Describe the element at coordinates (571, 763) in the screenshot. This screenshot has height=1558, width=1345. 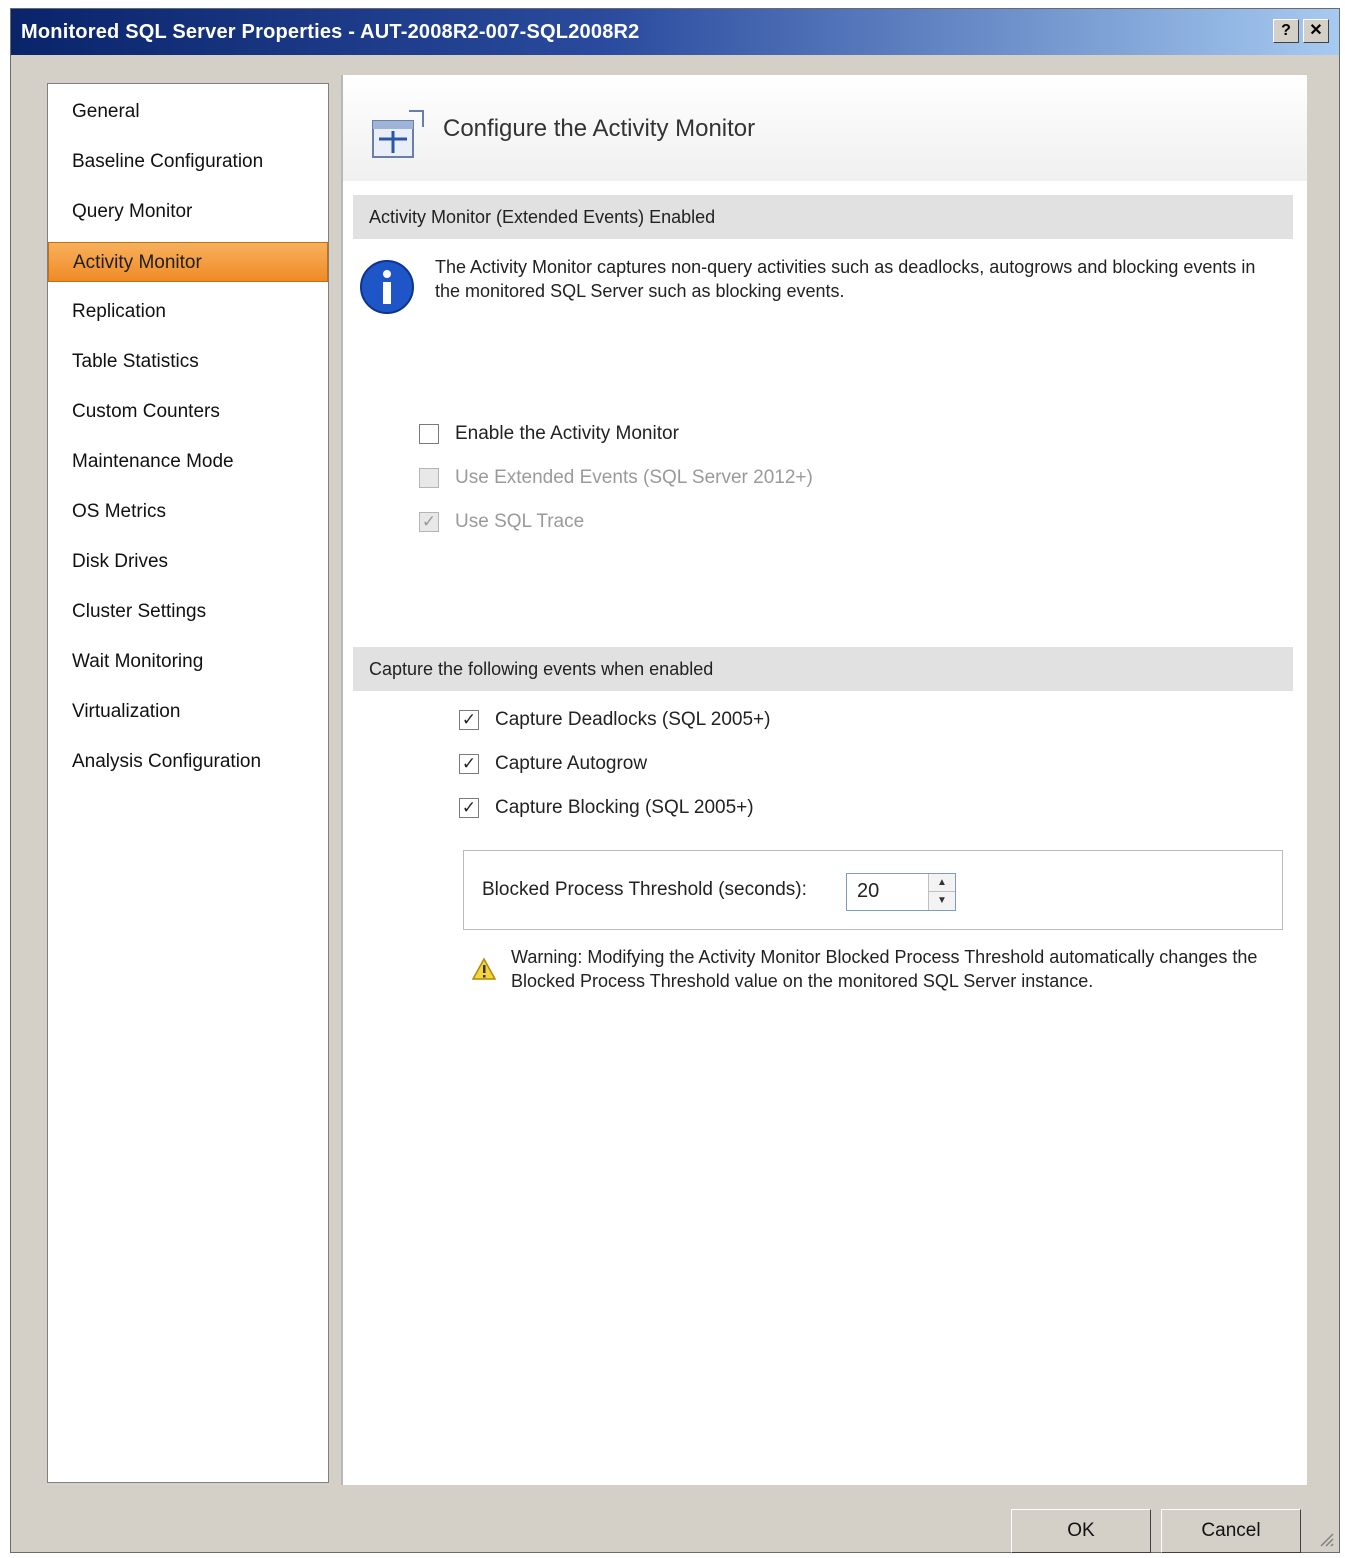
I see `capture-autogrow-label: Capture Autogrow` at that location.